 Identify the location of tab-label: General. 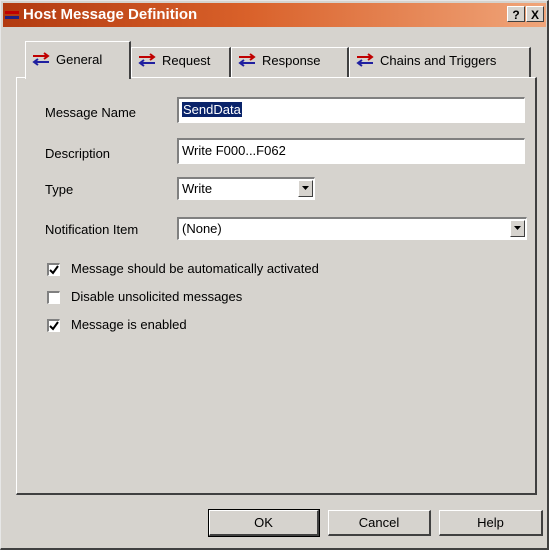
(79, 59).